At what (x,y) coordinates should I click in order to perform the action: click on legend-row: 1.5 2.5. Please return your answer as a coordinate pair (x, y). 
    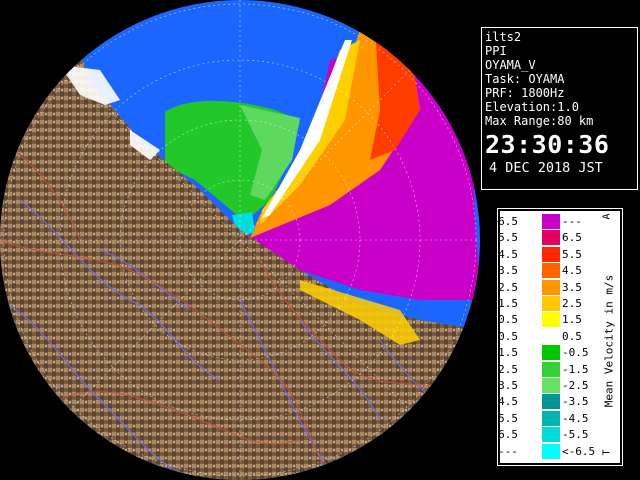
    Looking at the image, I should click on (549, 303).